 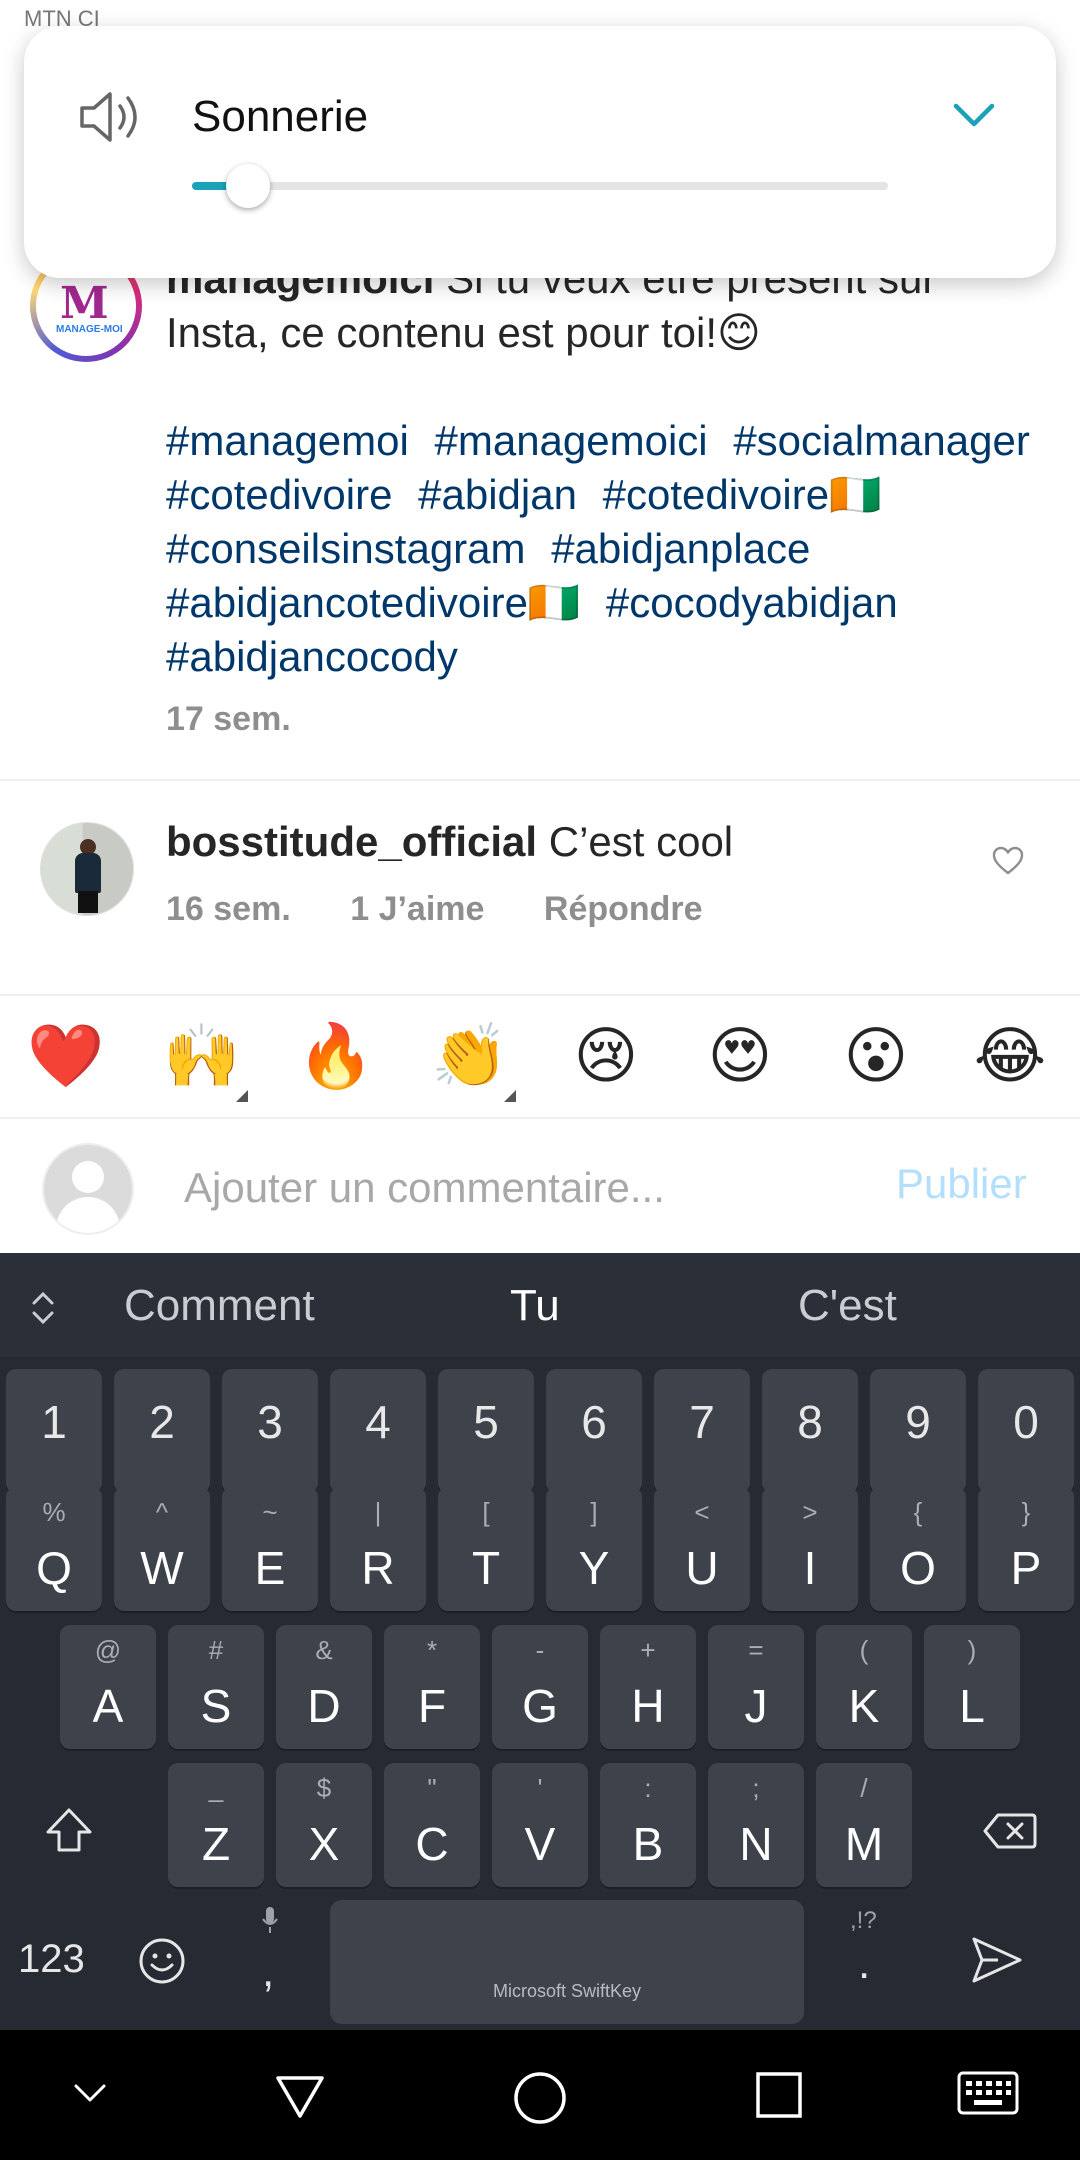 I want to click on key-l: ) L, so click(x=972, y=1687).